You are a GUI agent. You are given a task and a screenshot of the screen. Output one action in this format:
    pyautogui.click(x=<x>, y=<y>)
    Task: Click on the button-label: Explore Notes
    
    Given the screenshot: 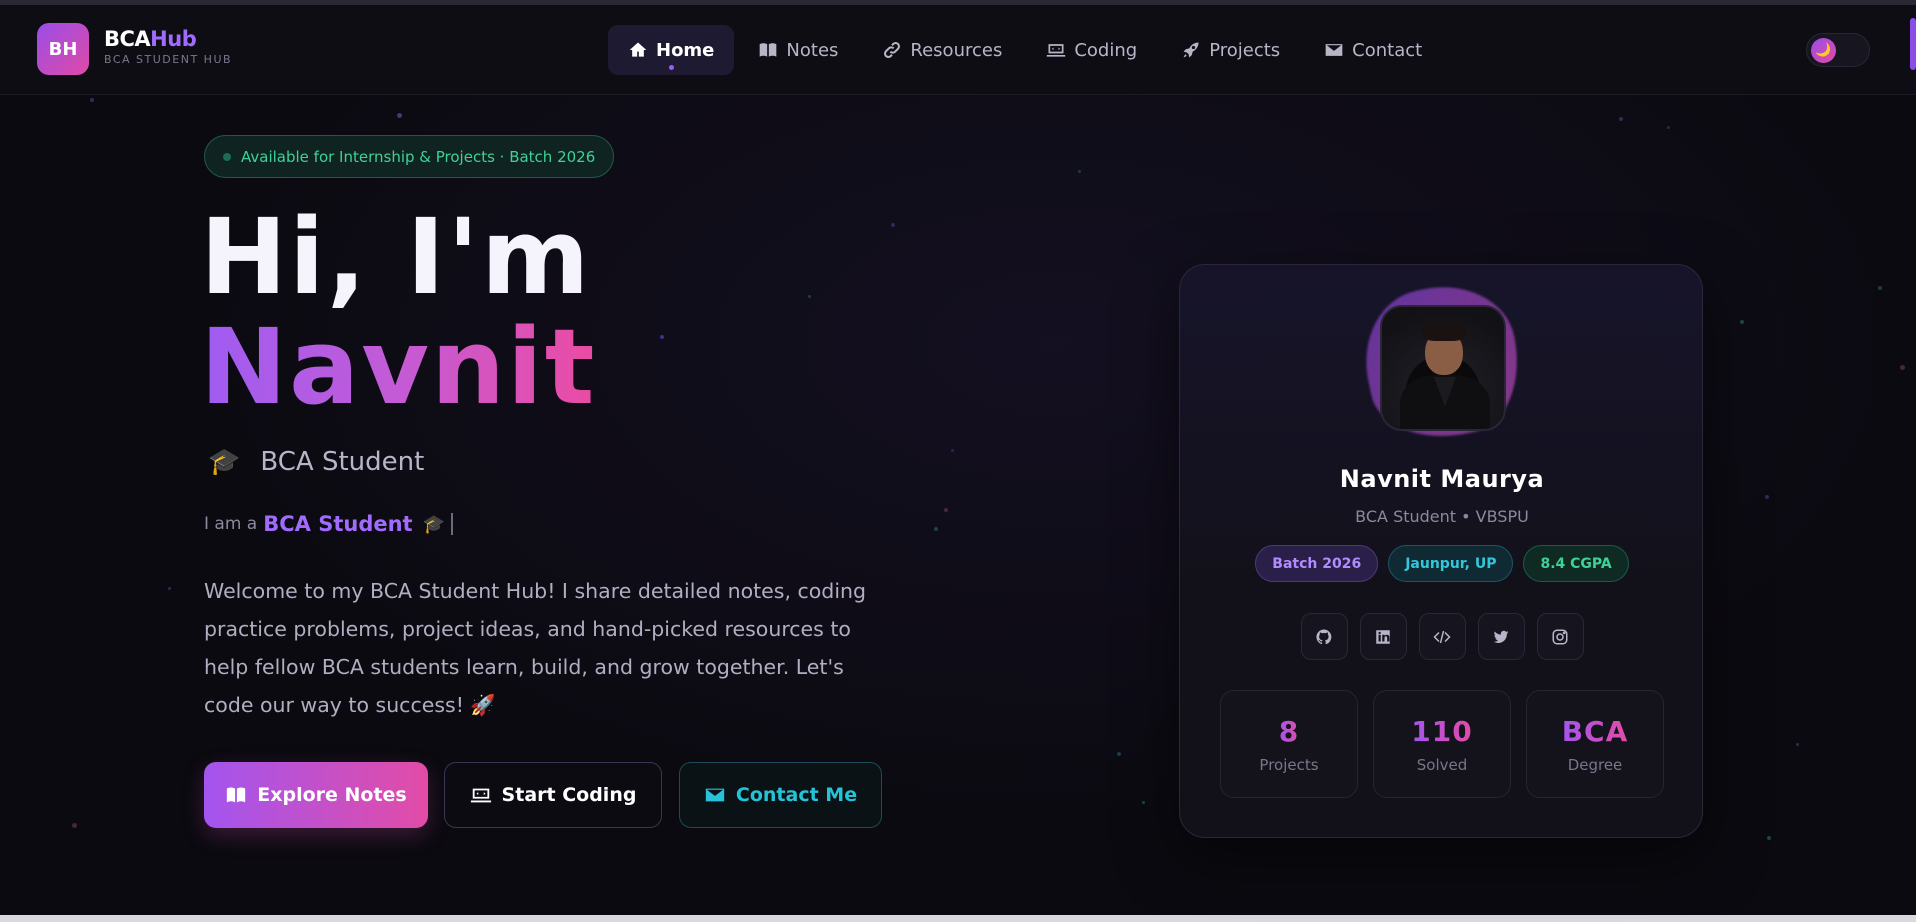 What is the action you would take?
    pyautogui.click(x=332, y=795)
    